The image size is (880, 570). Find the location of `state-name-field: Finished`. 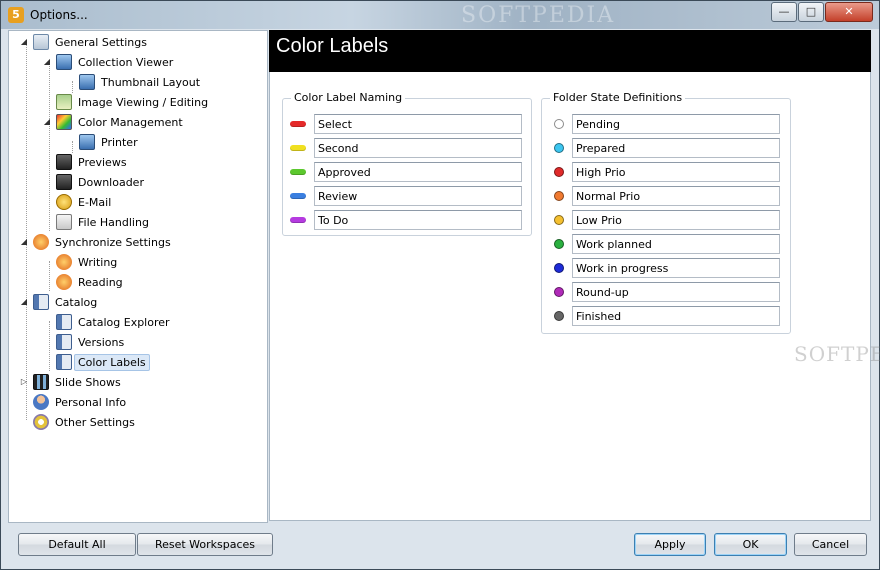

state-name-field: Finished is located at coordinates (676, 316).